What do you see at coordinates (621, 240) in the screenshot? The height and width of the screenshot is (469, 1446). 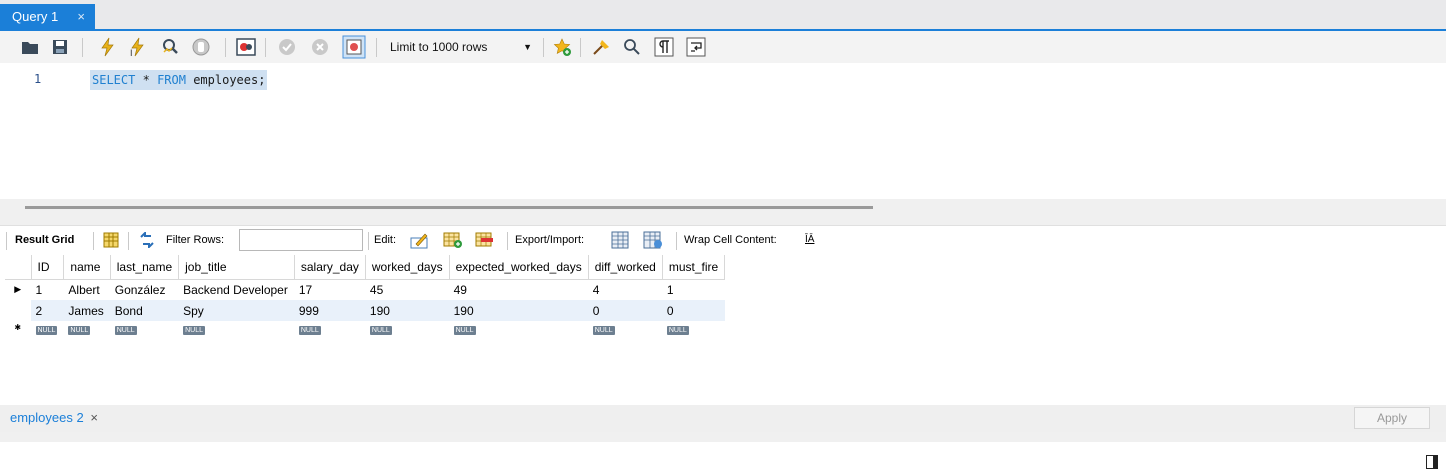 I see `export-icon` at bounding box center [621, 240].